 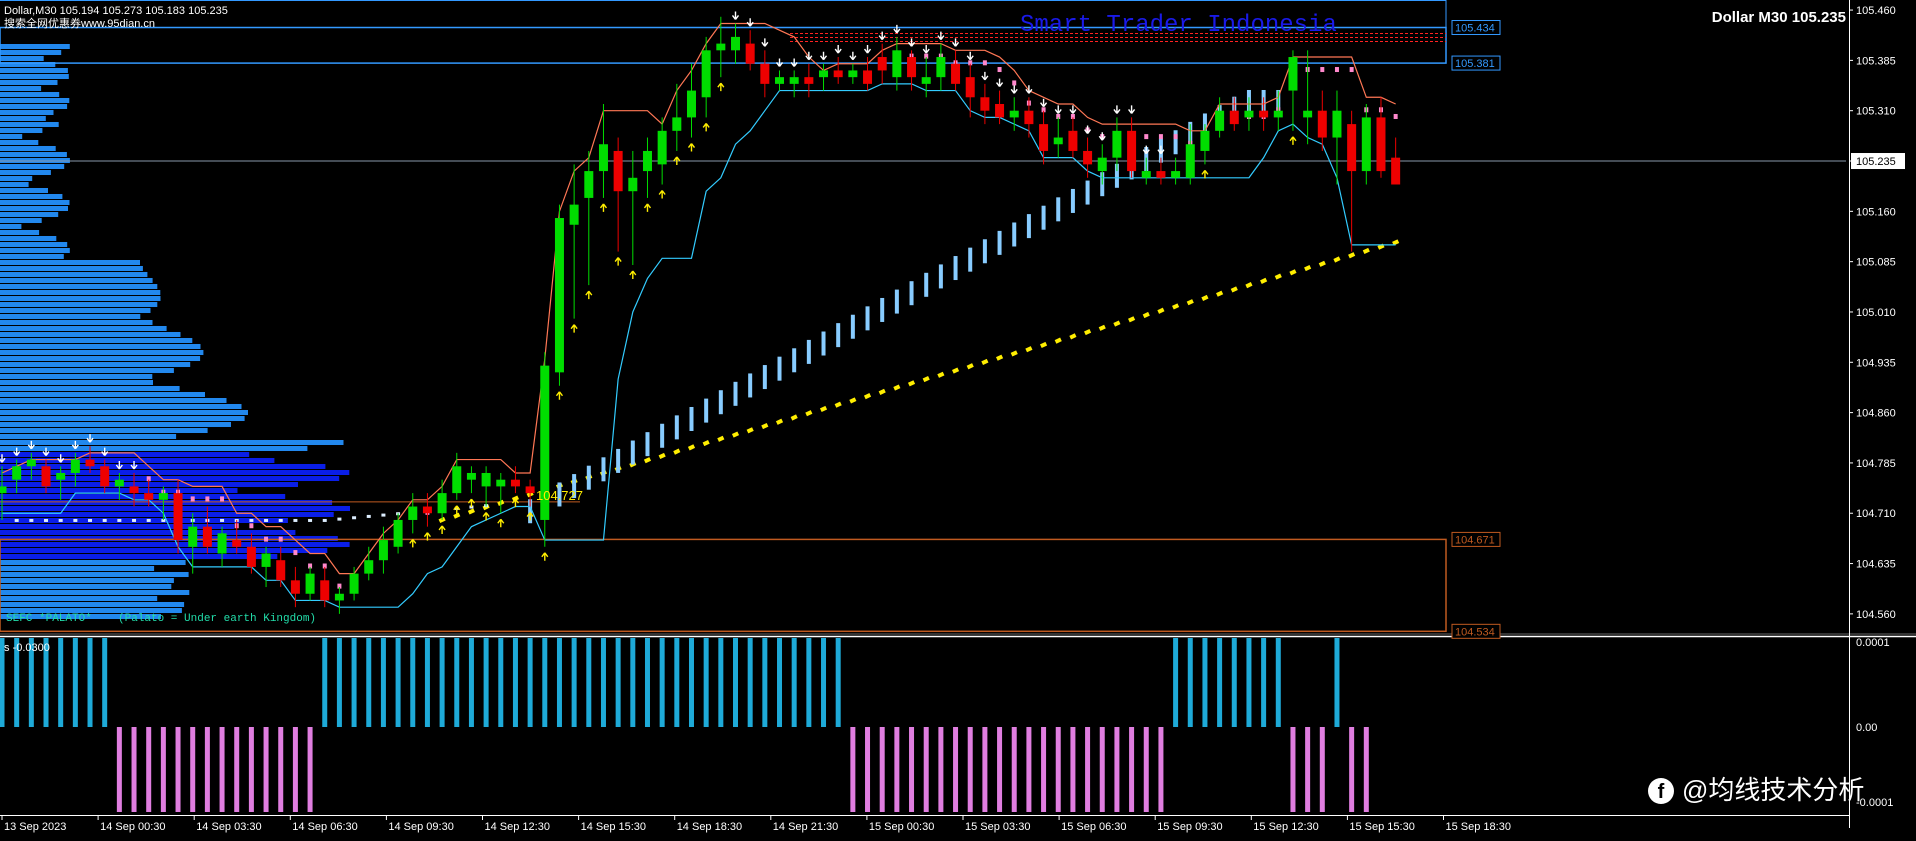 I want to click on oscillator-label: s -0.0300, so click(x=27, y=648).